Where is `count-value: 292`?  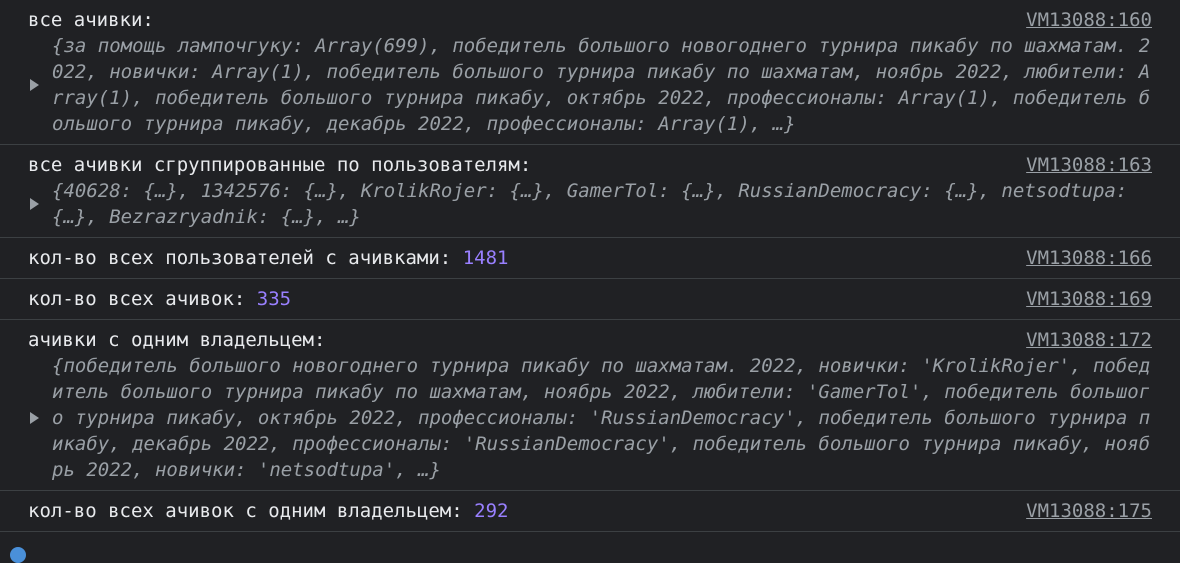
count-value: 292 is located at coordinates (491, 511).